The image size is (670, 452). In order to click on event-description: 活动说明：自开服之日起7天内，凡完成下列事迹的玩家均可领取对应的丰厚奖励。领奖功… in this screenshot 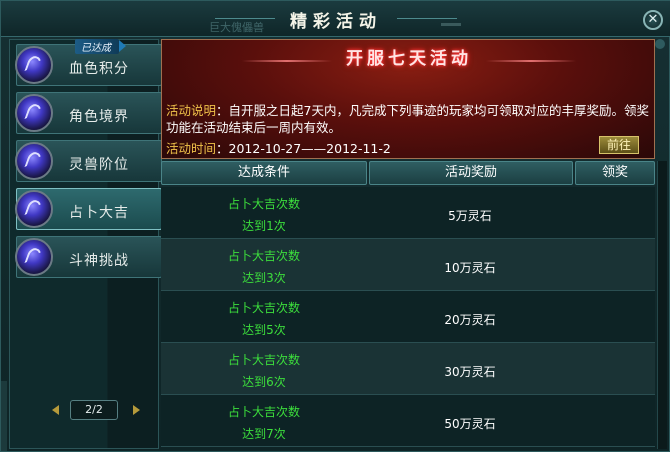, I will do `click(408, 119)`.